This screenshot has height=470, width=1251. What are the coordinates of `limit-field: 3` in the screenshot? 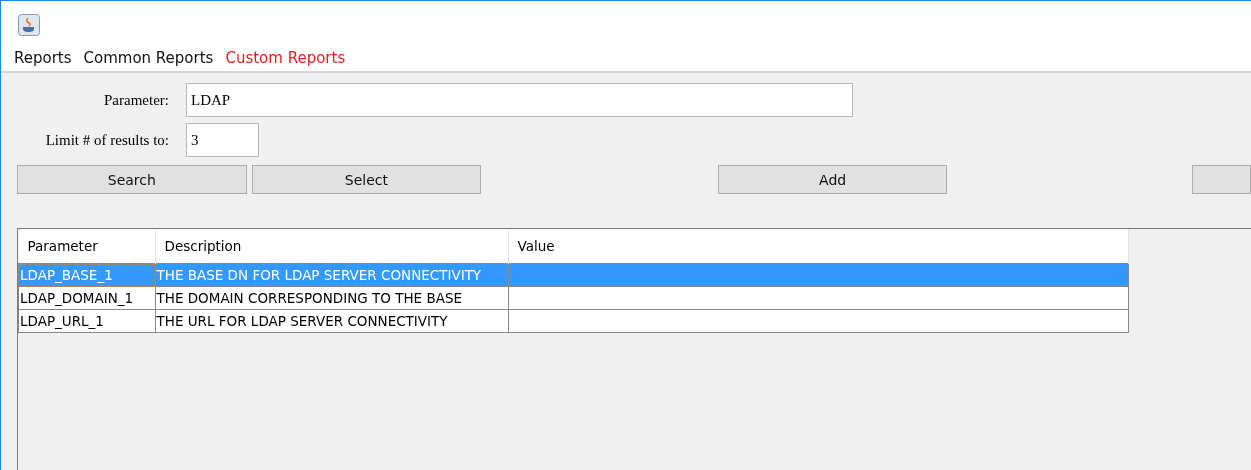 It's located at (222, 140).